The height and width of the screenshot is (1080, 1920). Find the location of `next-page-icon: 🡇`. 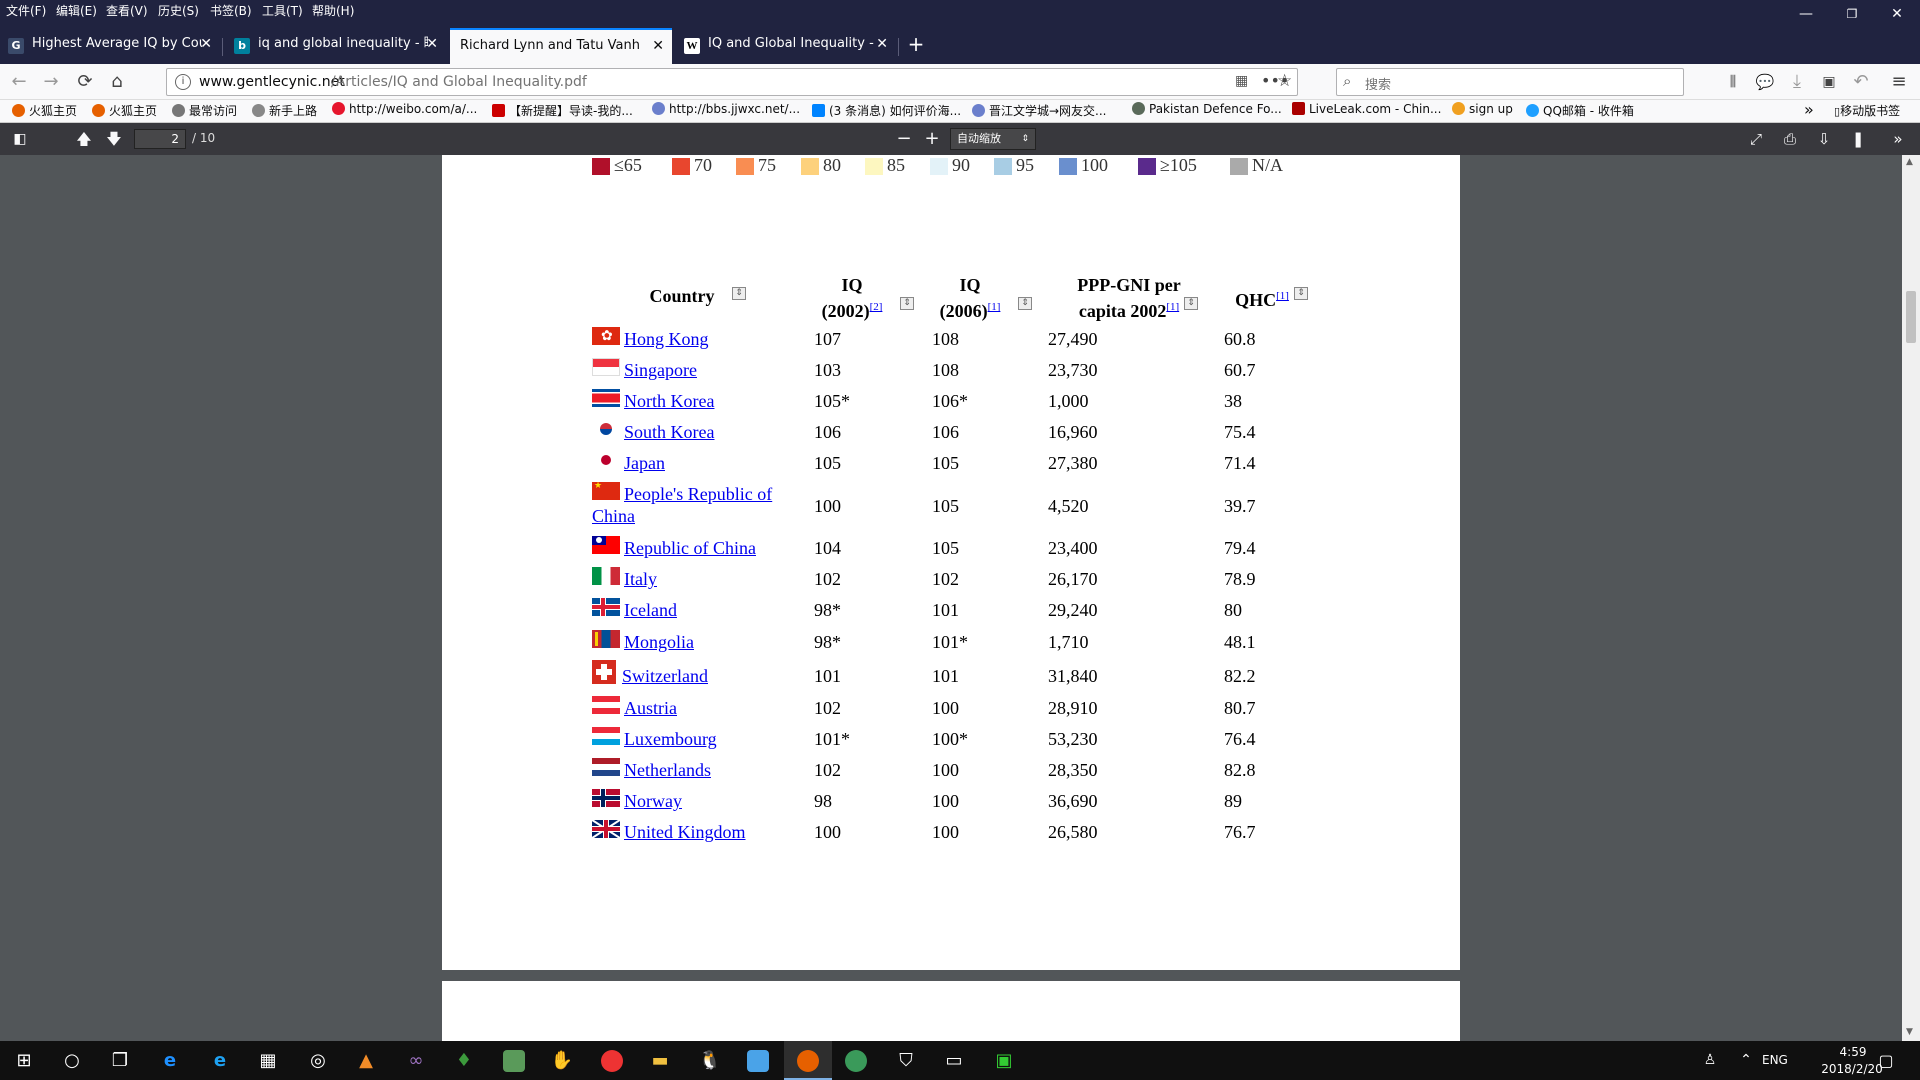

next-page-icon: 🡇 is located at coordinates (114, 139).